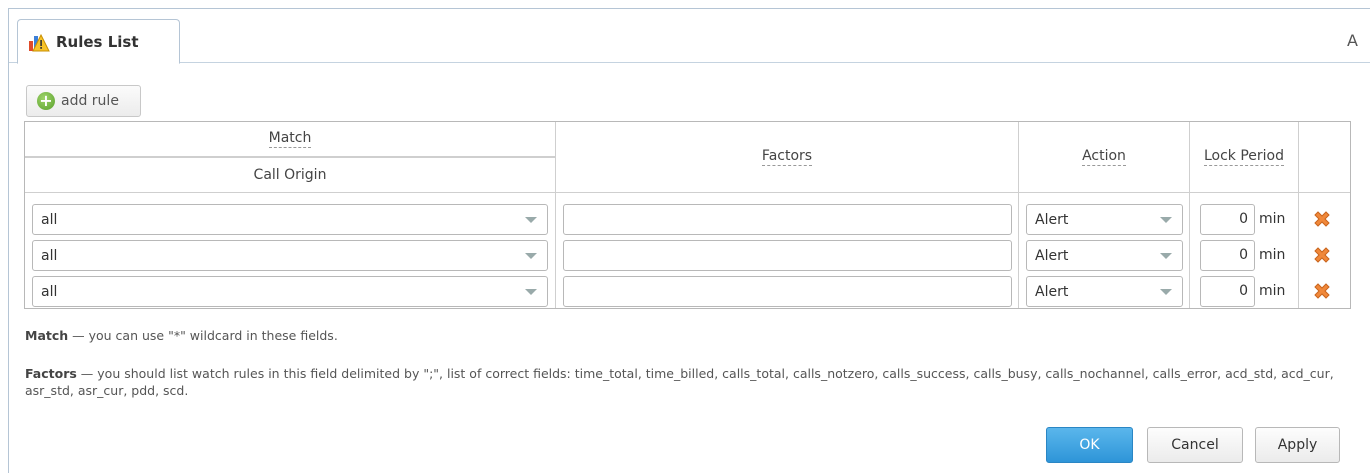  I want to click on plus-circle-icon: +, so click(46, 101).